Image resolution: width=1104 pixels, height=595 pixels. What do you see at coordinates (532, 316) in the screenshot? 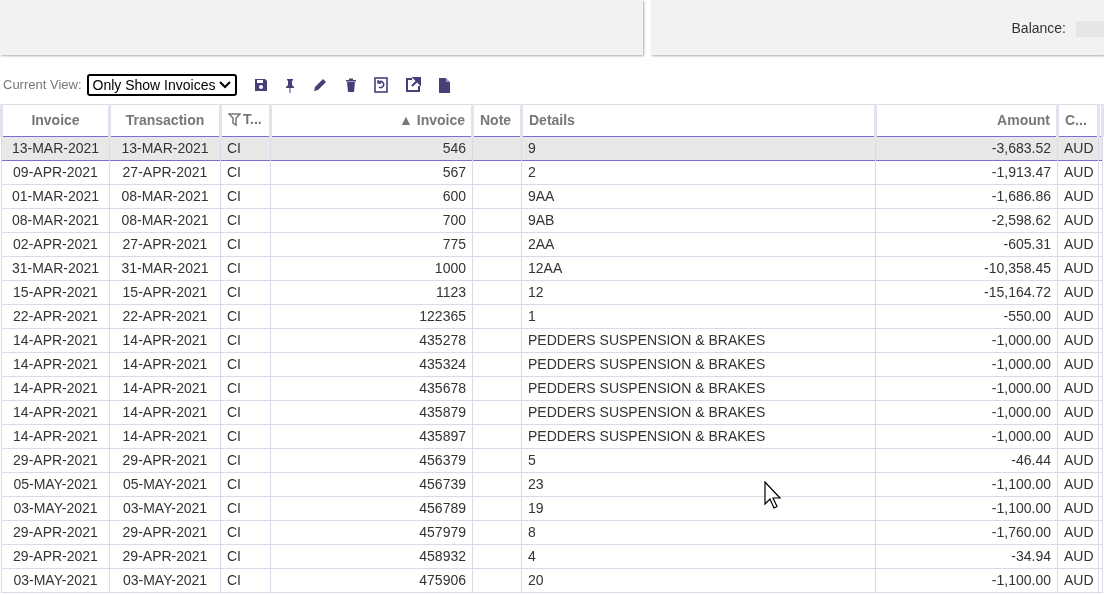
I see `table-cell: 1` at bounding box center [532, 316].